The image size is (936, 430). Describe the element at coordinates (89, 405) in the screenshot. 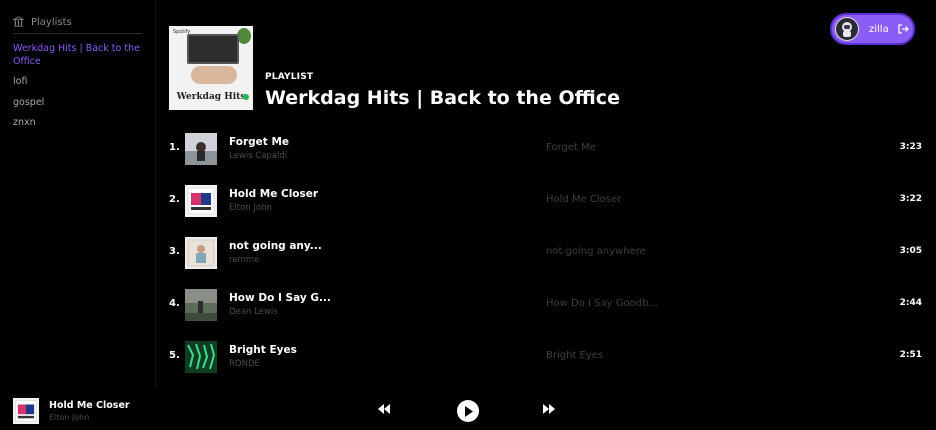

I see `now-playing-title: Hold Me Closer` at that location.